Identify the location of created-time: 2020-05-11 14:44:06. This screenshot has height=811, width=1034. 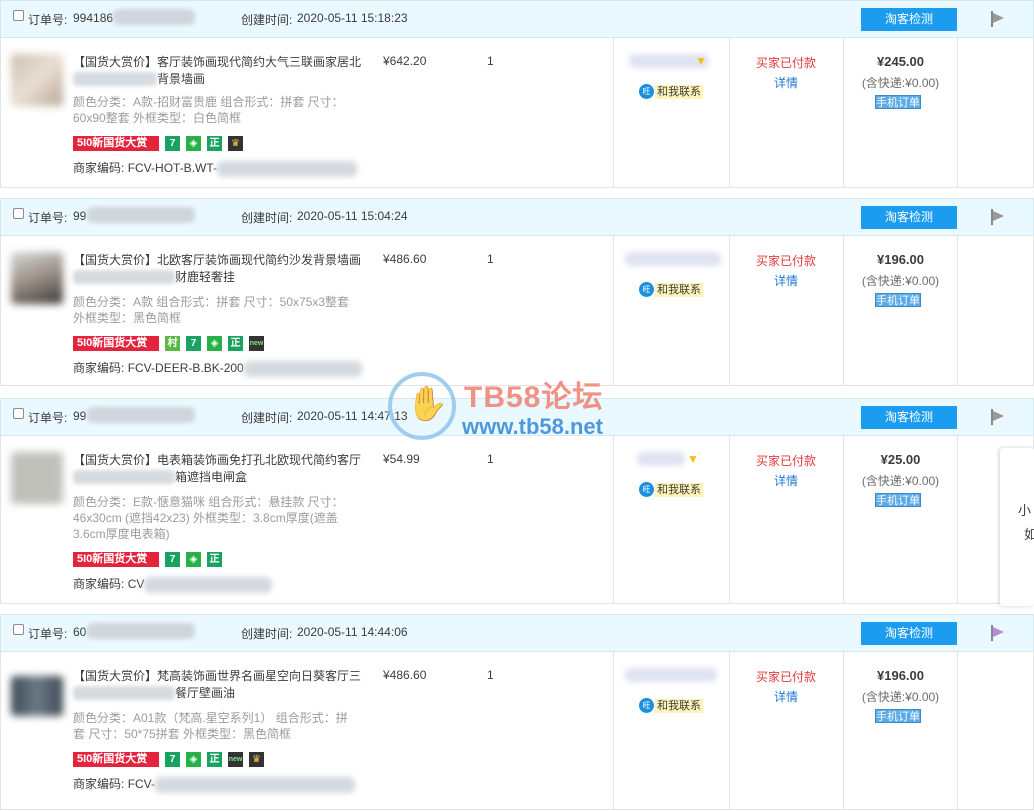
(352, 632).